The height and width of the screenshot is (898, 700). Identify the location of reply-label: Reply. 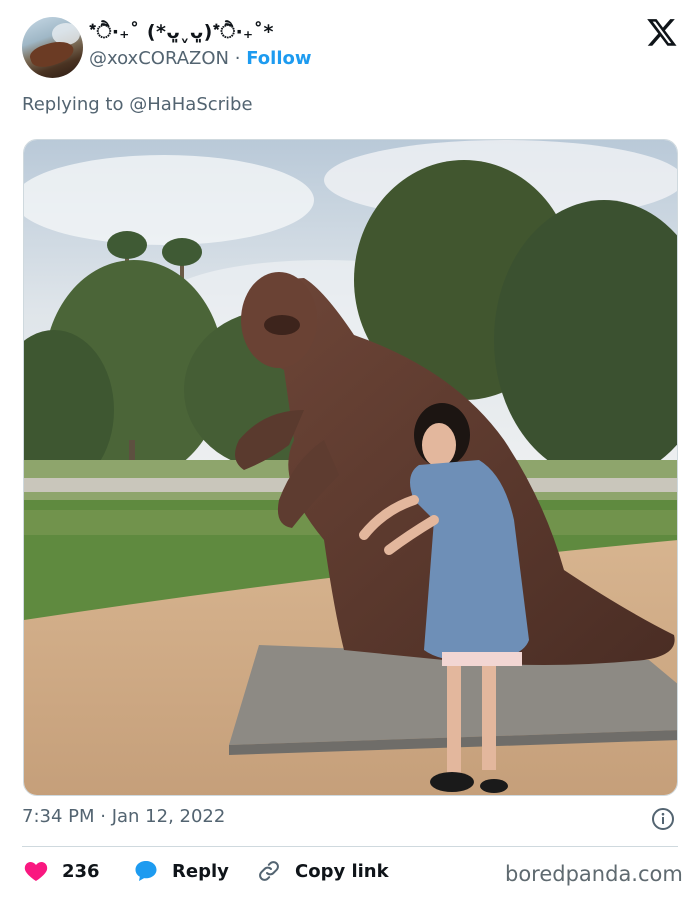
(200, 871).